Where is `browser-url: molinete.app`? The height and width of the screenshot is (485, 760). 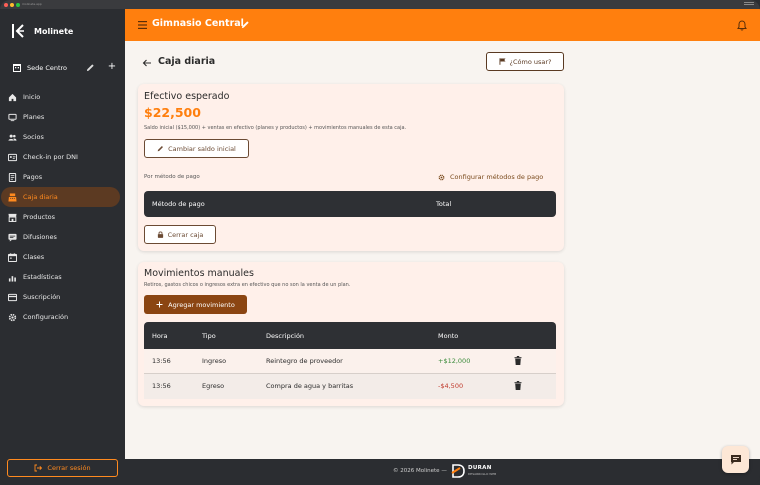
browser-url: molinete.app is located at coordinates (32, 4).